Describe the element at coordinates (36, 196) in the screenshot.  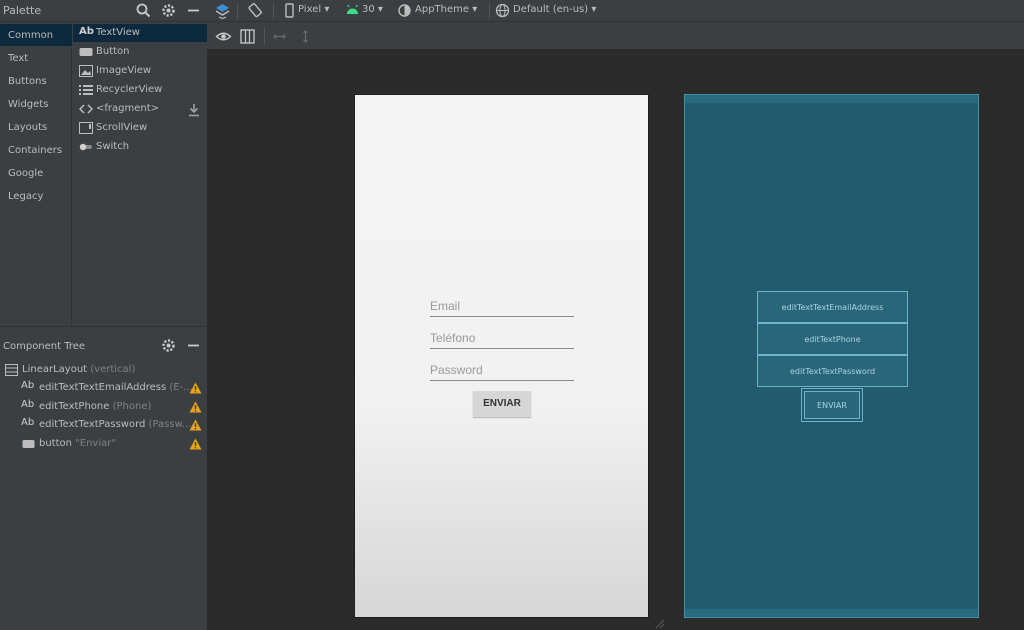
I see `category-legacy: Legacy` at that location.